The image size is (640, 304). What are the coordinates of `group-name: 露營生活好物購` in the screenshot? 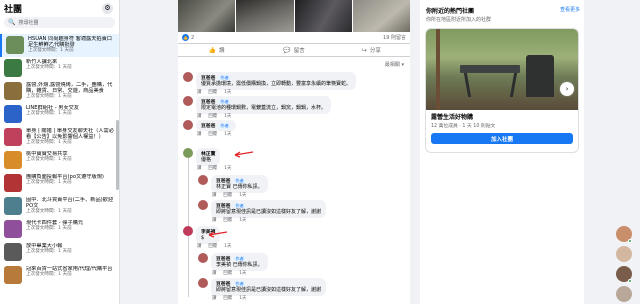 It's located at (502, 115).